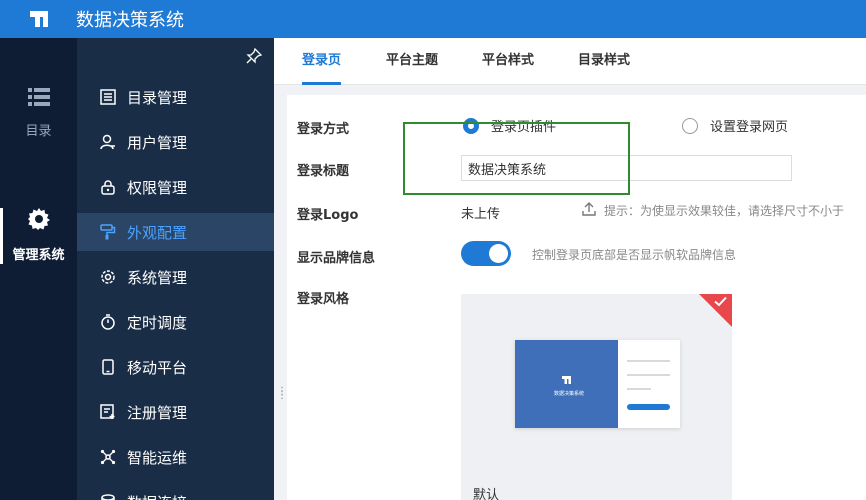 The width and height of the screenshot is (866, 500). Describe the element at coordinates (157, 367) in the screenshot. I see `menu-item-label: 移动平台` at that location.